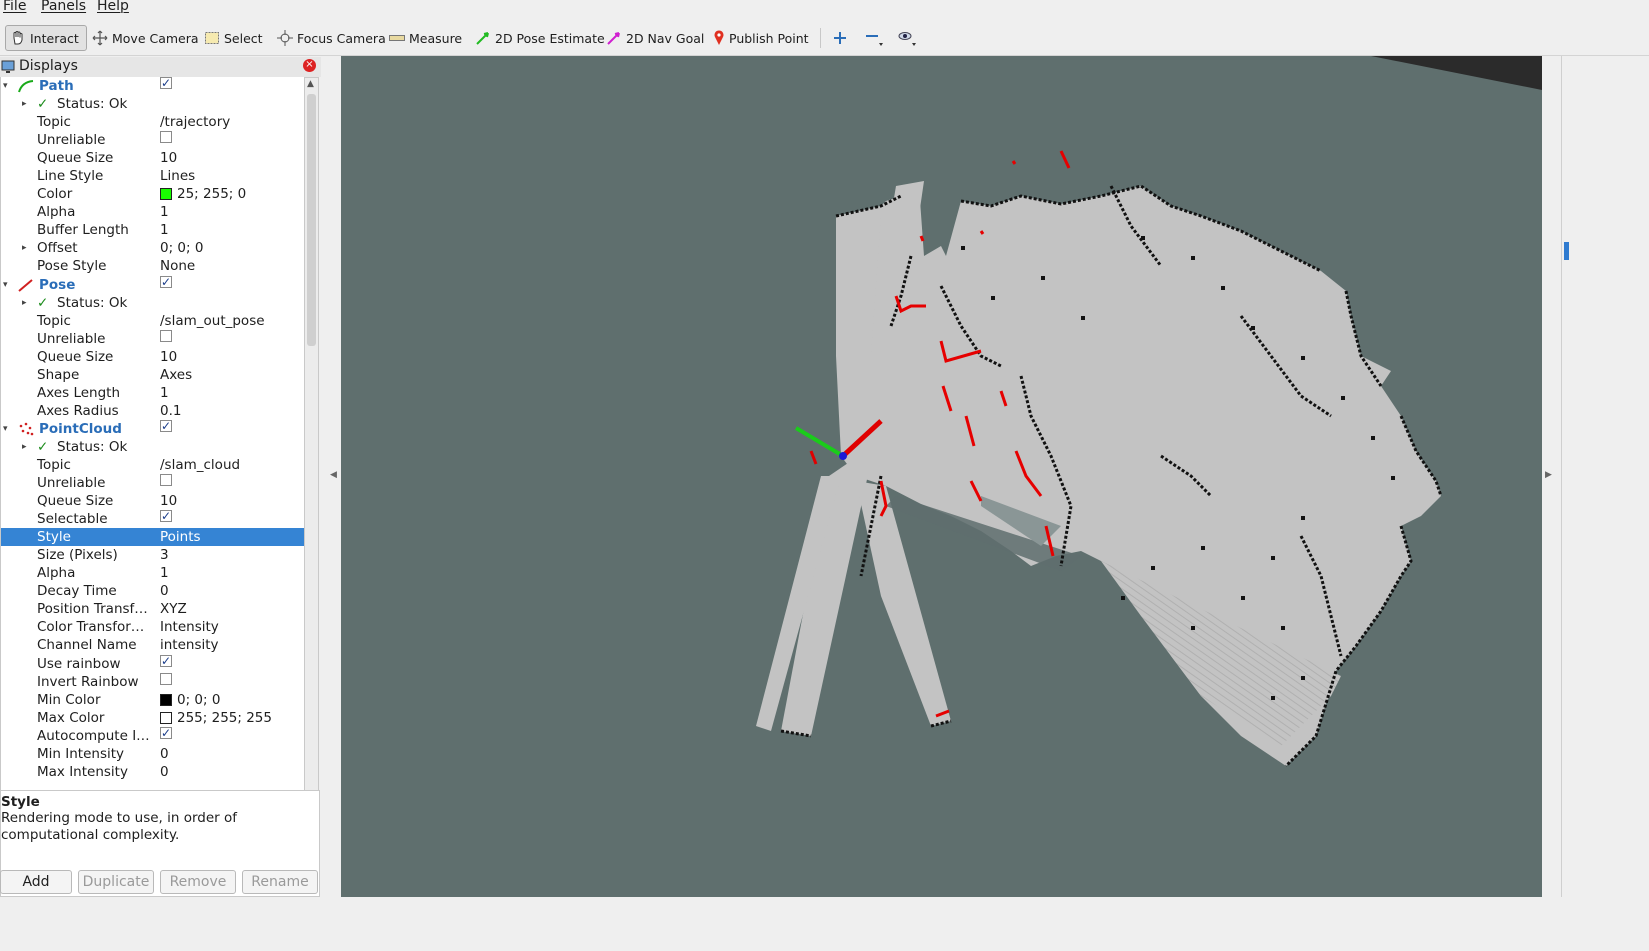 Image resolution: width=1649 pixels, height=951 pixels. What do you see at coordinates (152, 283) in the screenshot?
I see `display-pose: ▾ Pose` at bounding box center [152, 283].